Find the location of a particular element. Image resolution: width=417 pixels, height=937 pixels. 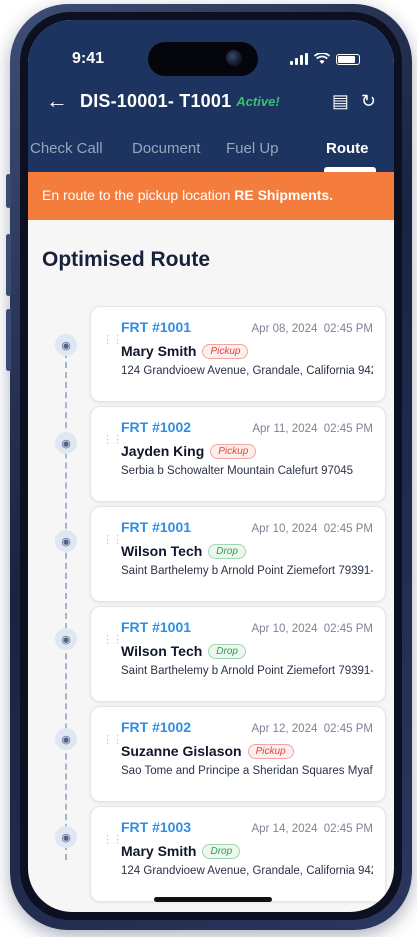

back-arrow-icon: ← is located at coordinates (57, 101).